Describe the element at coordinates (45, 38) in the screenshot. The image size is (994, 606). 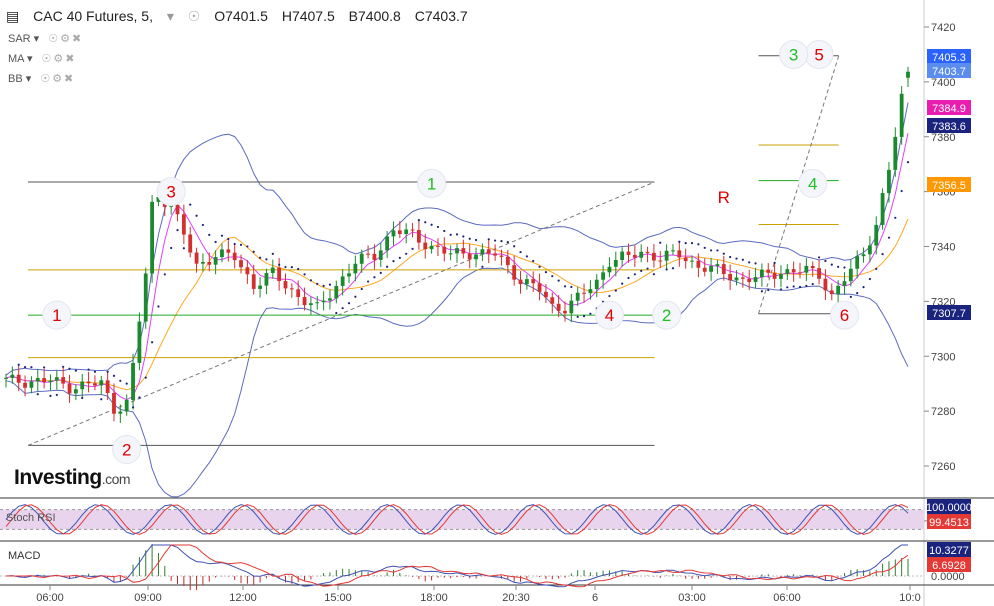
I see `indicator-sar: SAR ▾ ☉⚙✖` at that location.